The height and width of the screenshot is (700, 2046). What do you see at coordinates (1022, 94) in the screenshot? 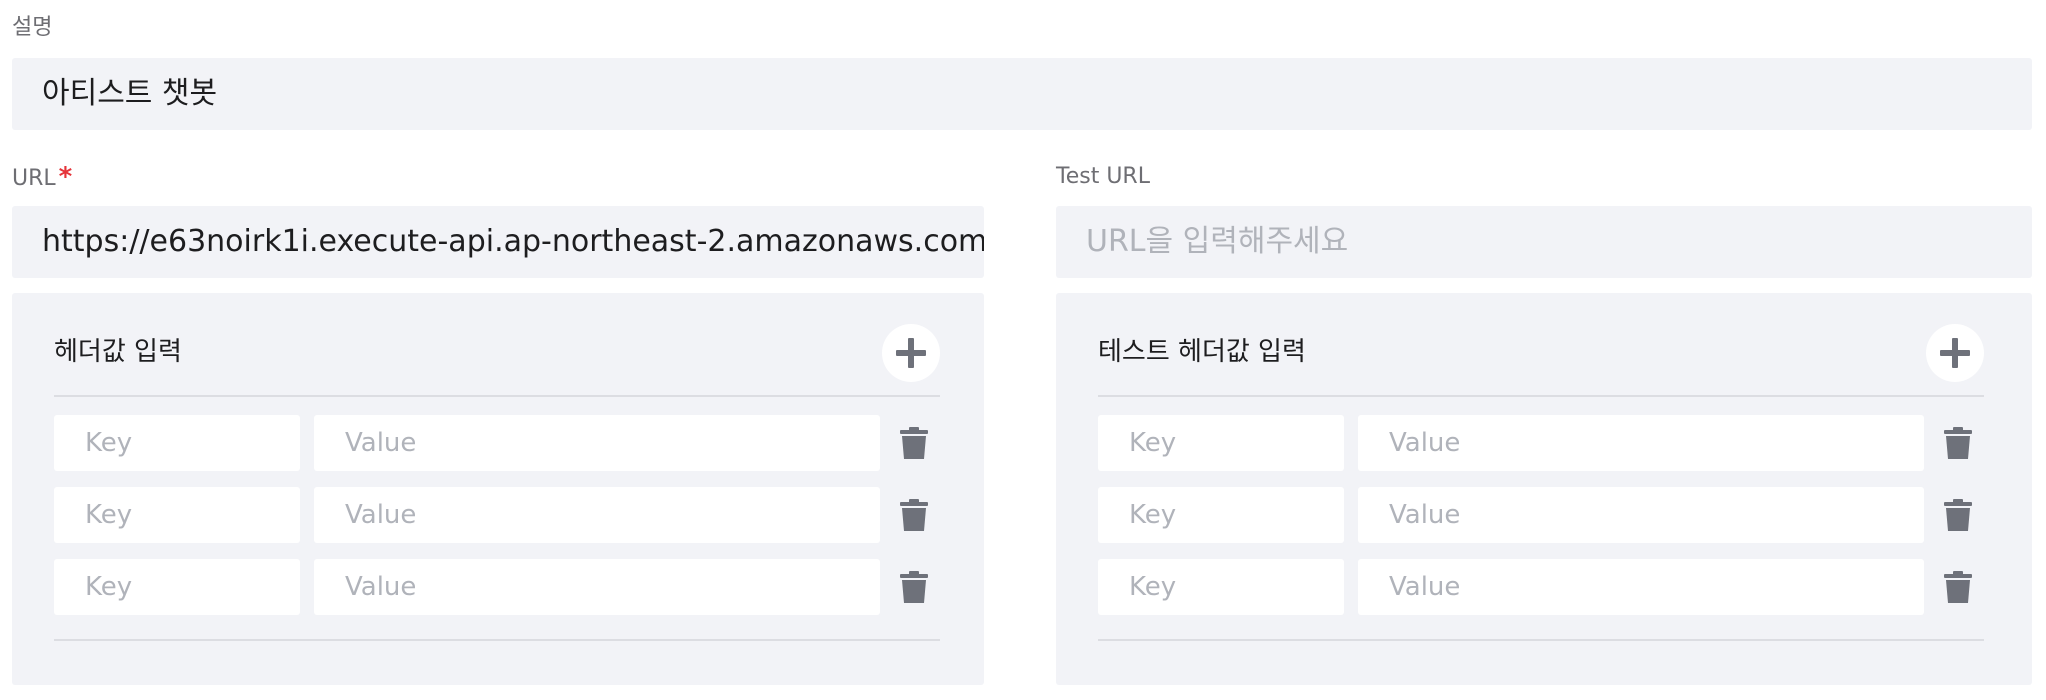
I see `description-input: 아티스트 챗봇` at bounding box center [1022, 94].